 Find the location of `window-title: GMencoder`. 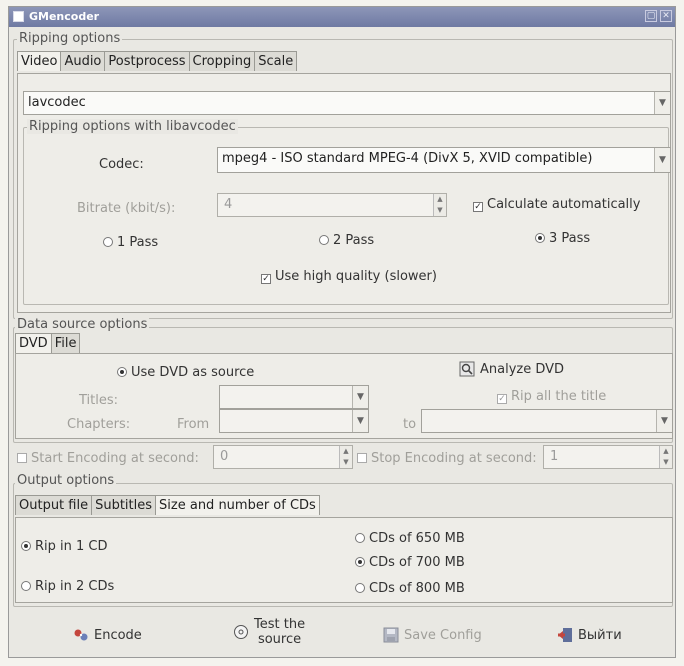

window-title: GMencoder is located at coordinates (64, 16).